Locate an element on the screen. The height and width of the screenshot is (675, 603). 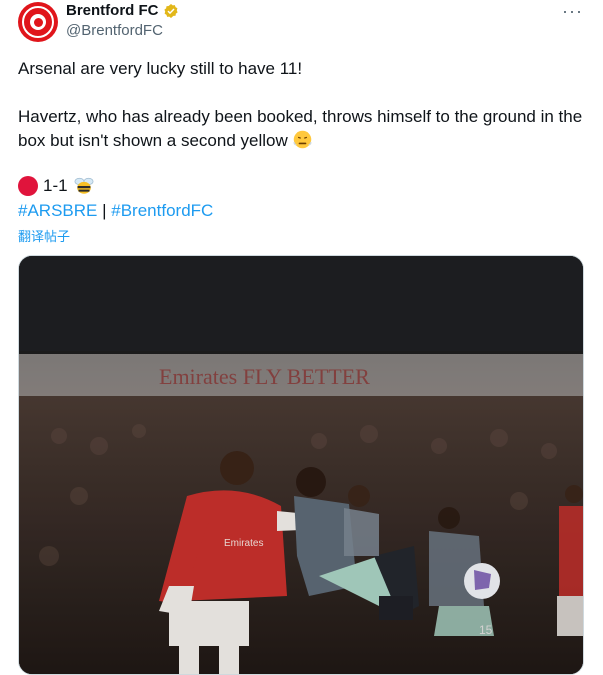
hashtags: #ARSBRE | #BrentfordFC is located at coordinates (115, 211).